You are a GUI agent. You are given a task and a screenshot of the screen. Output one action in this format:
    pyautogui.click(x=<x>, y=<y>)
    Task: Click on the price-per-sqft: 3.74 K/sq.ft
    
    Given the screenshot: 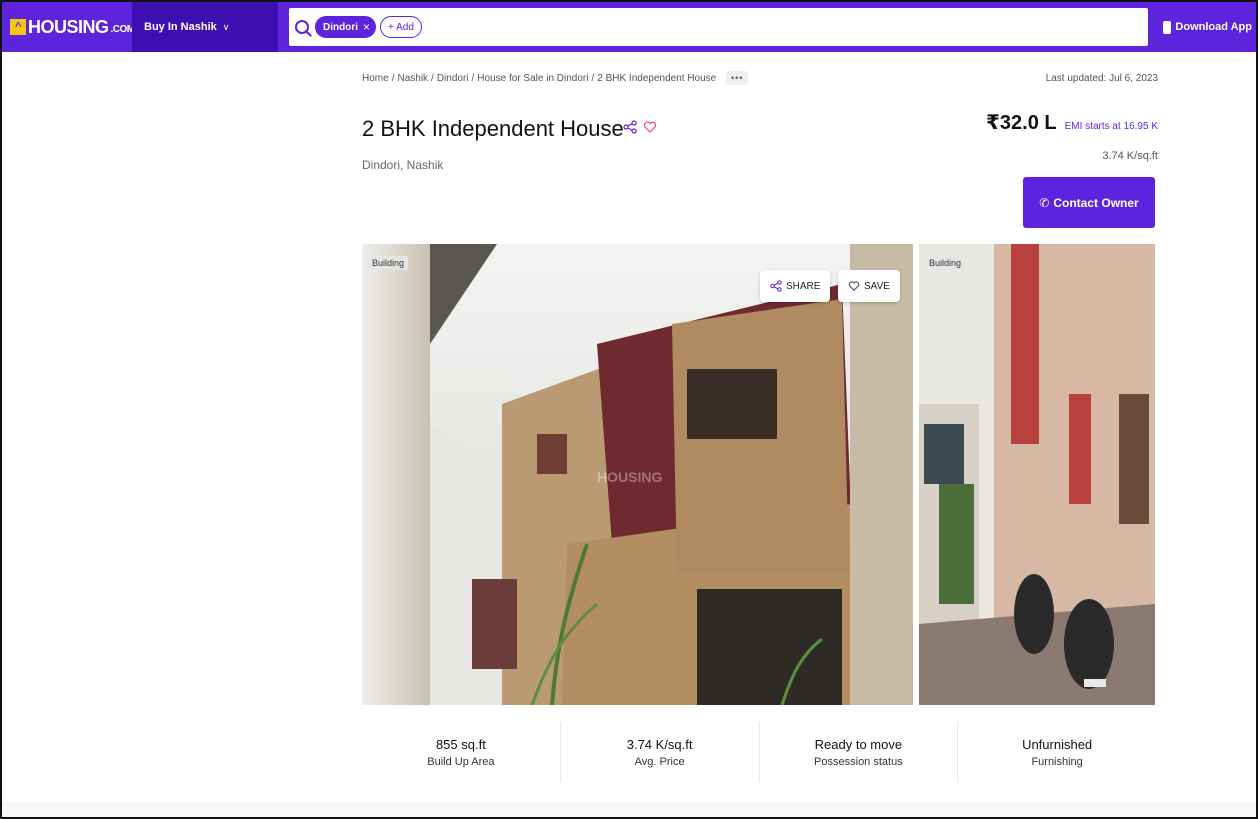 What is the action you would take?
    pyautogui.click(x=1130, y=156)
    